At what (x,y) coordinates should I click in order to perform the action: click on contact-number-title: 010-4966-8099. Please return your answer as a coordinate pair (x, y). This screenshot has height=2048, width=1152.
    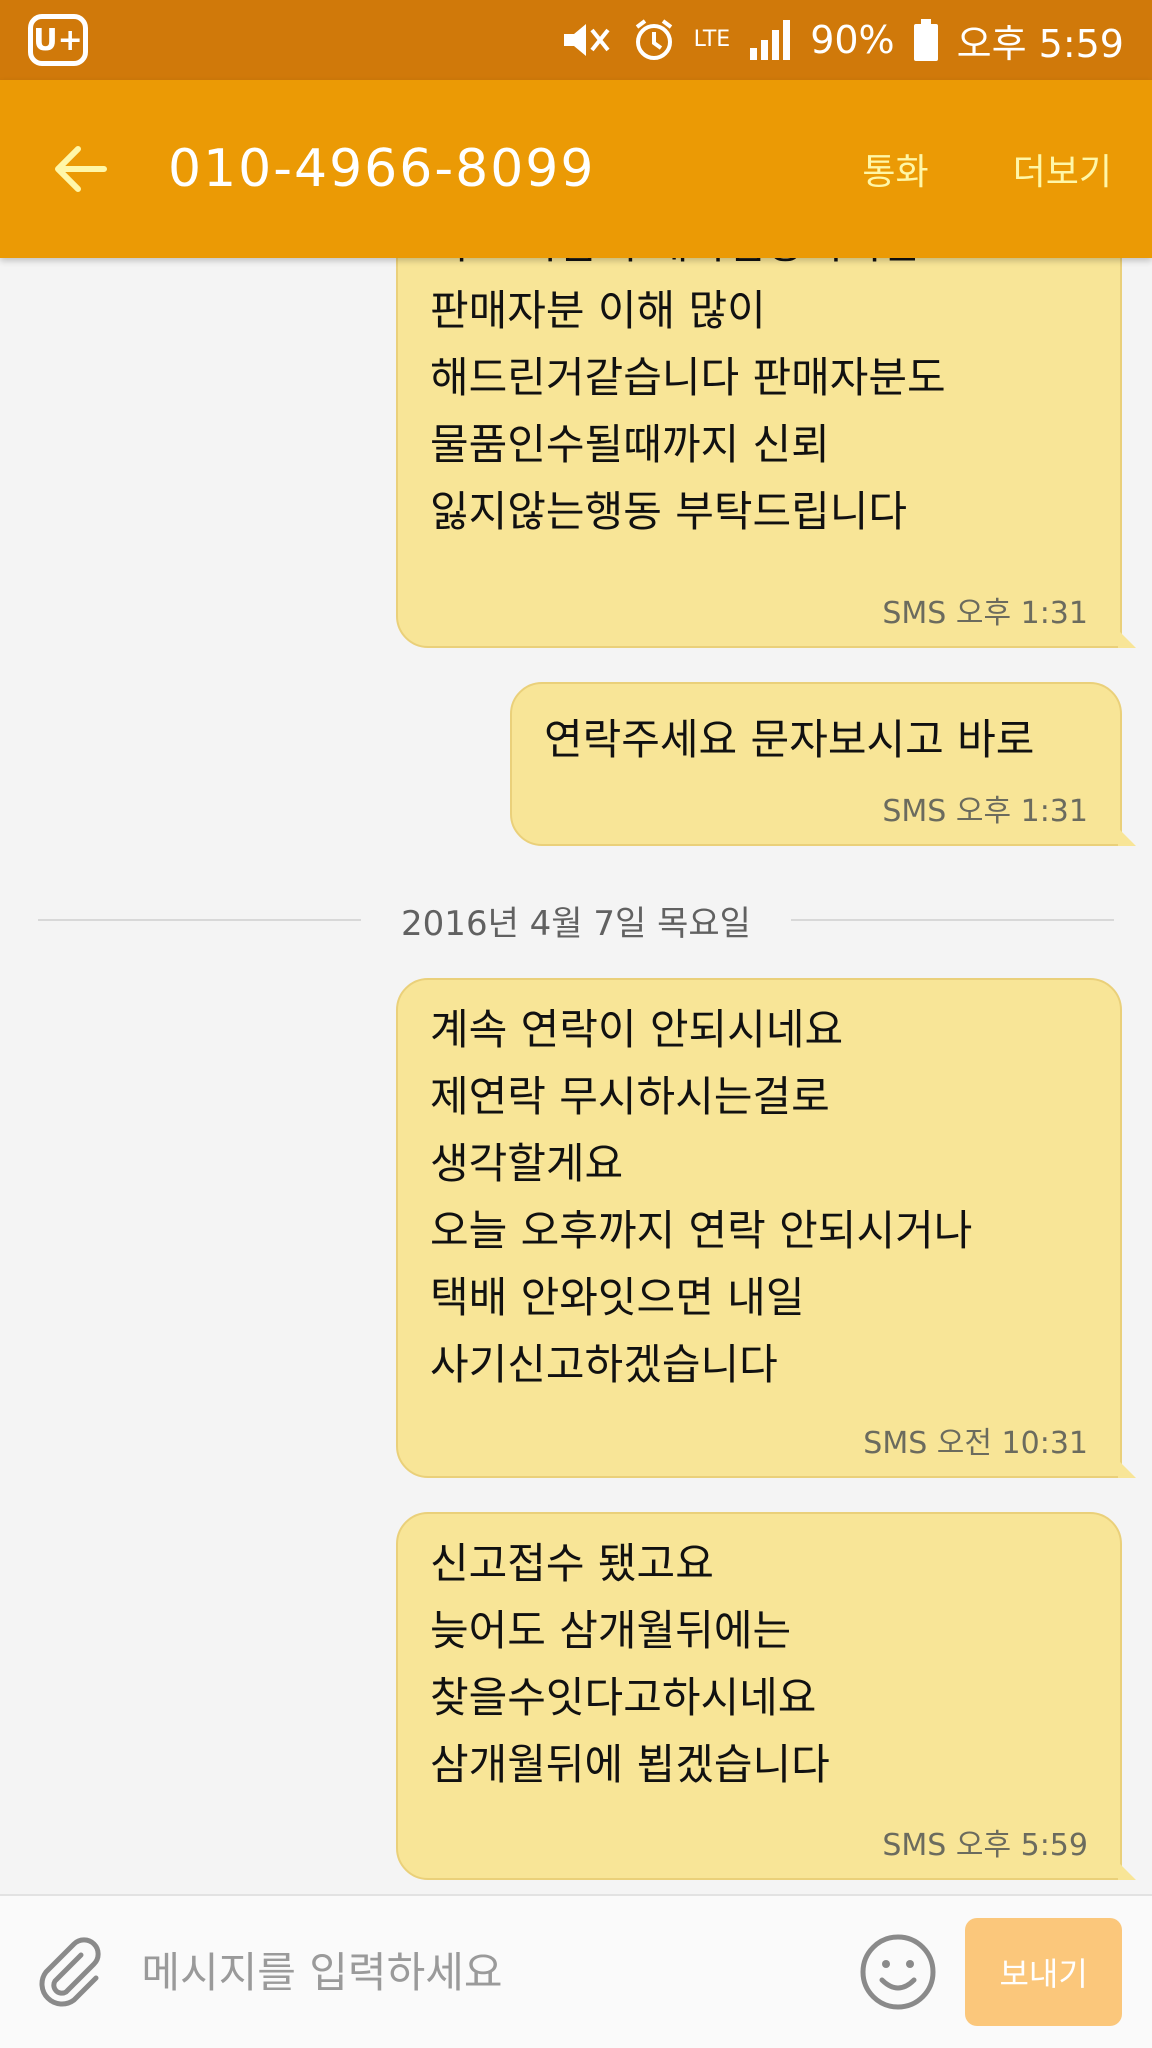
    Looking at the image, I should click on (382, 169).